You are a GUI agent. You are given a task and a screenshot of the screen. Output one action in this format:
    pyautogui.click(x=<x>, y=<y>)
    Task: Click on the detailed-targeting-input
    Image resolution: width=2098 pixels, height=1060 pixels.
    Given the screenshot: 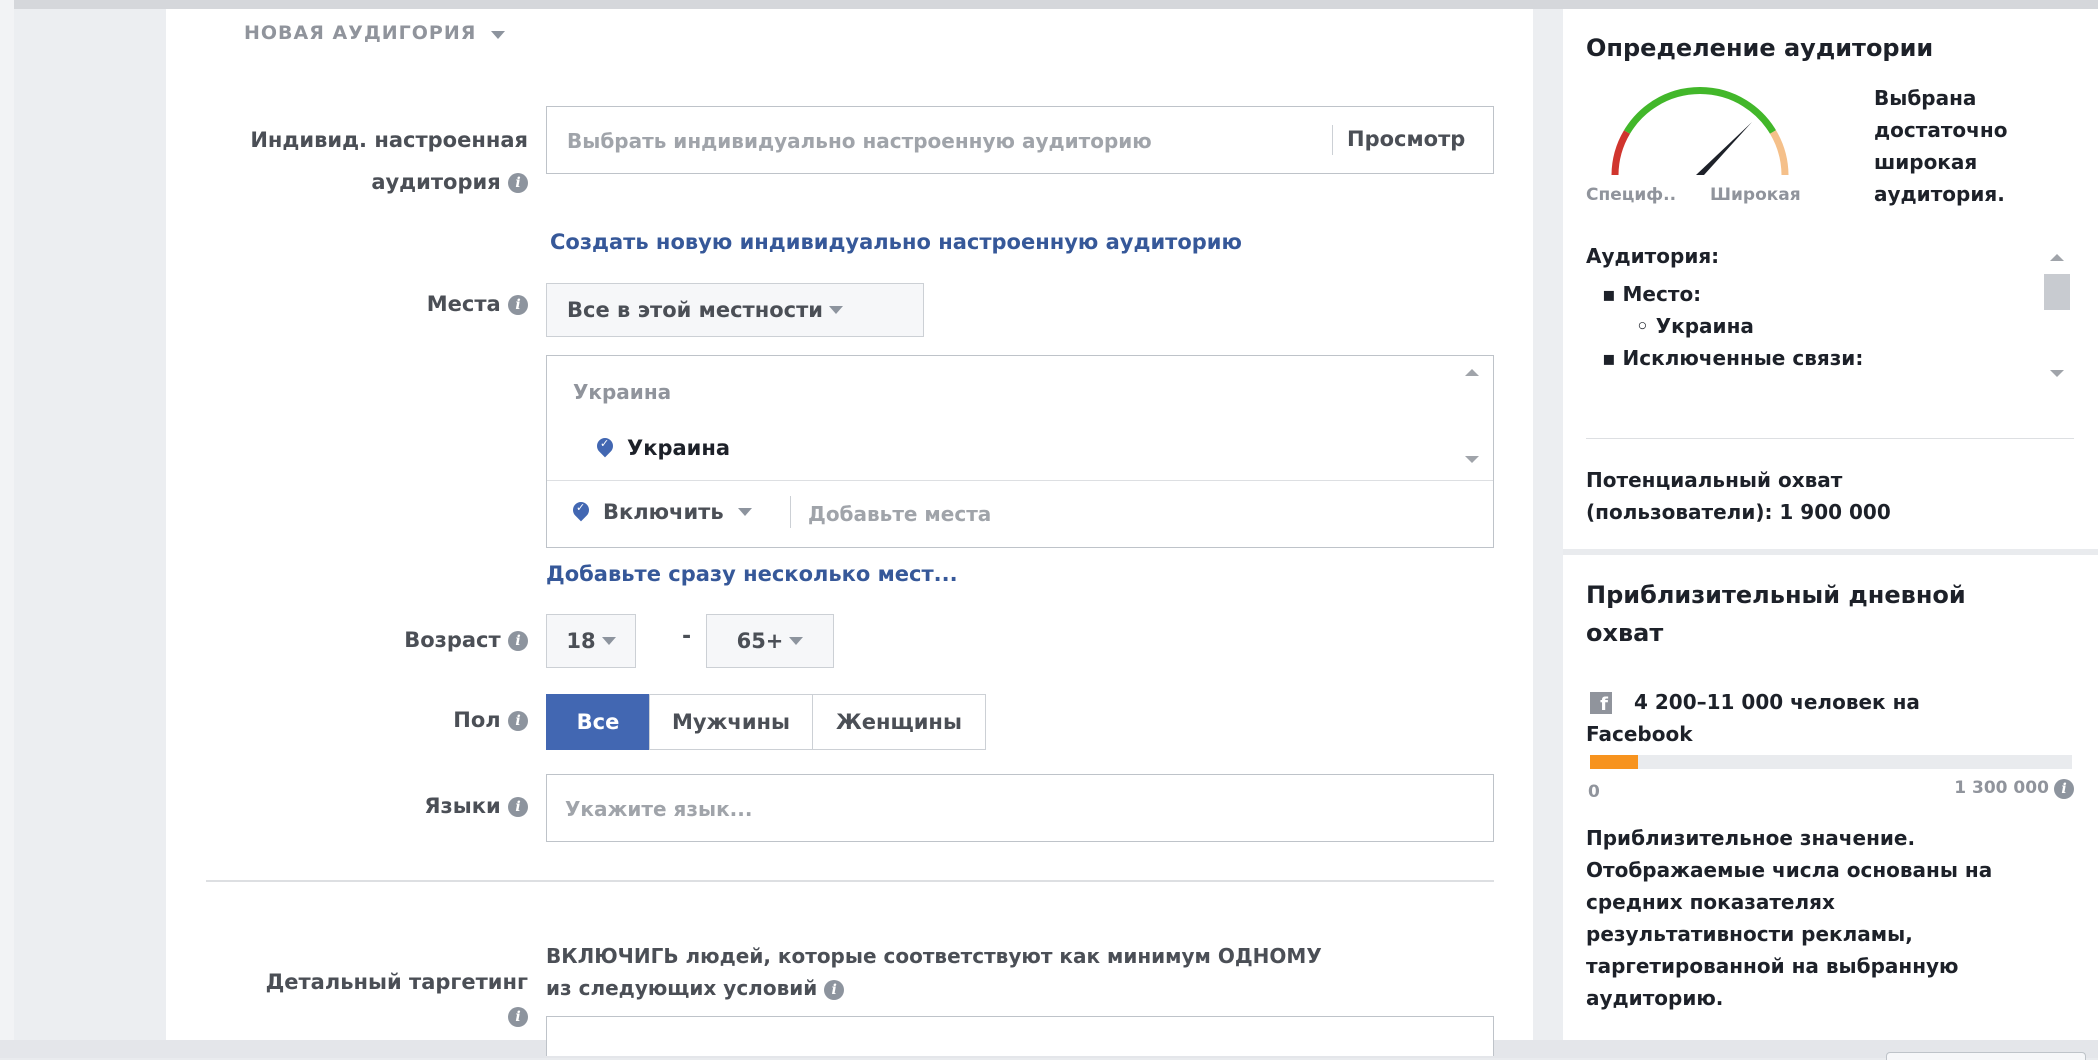 What is the action you would take?
    pyautogui.click(x=1020, y=1036)
    